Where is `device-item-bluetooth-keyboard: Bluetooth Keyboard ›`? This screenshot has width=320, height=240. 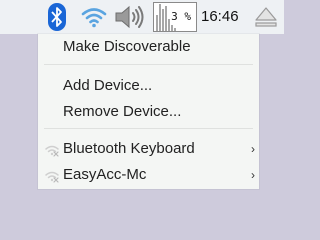
device-item-bluetooth-keyboard: Bluetooth Keyboard › is located at coordinates (148, 149).